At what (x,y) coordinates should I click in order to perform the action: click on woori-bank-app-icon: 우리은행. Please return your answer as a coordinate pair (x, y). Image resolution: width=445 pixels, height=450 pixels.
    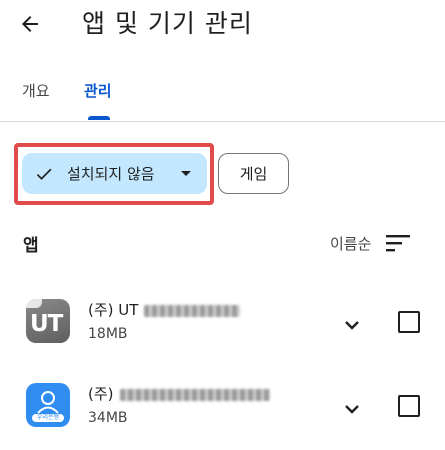
    Looking at the image, I should click on (48, 405).